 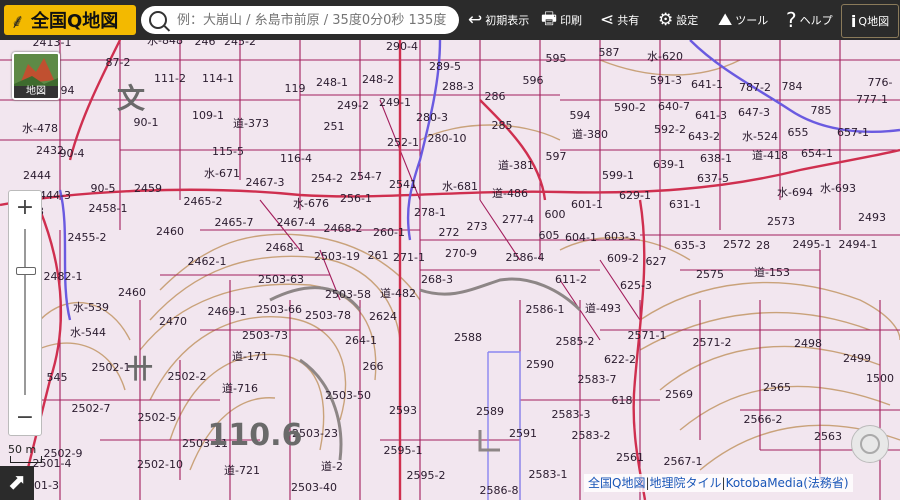 I want to click on tree-logo-icon: ⸙, so click(x=17, y=20).